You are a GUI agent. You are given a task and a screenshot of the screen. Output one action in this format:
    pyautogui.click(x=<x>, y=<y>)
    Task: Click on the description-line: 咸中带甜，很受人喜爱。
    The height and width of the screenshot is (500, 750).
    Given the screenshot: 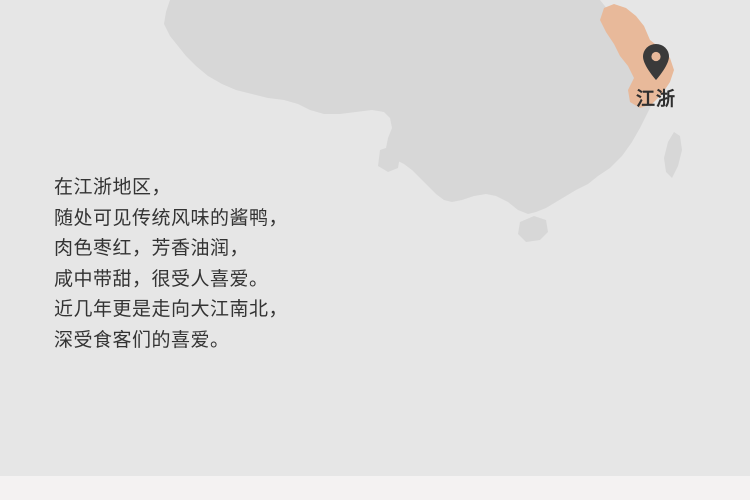 What is the action you would take?
    pyautogui.click(x=161, y=278)
    